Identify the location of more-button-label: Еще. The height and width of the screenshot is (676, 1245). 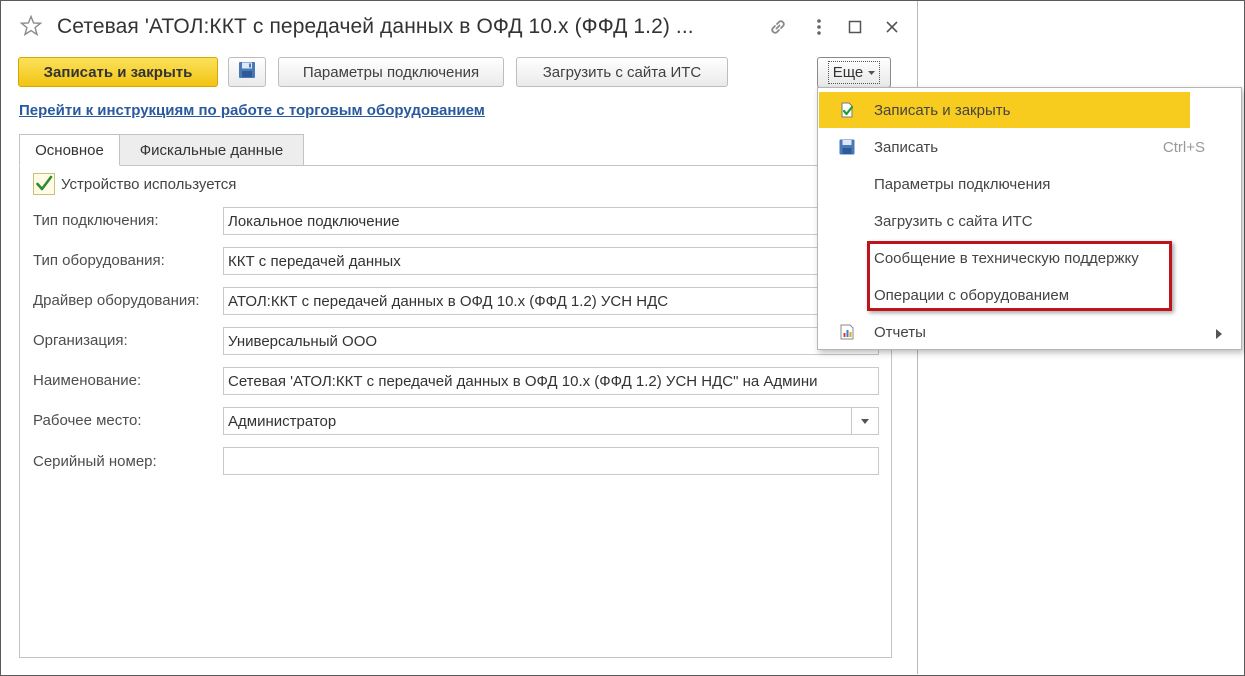
(848, 72).